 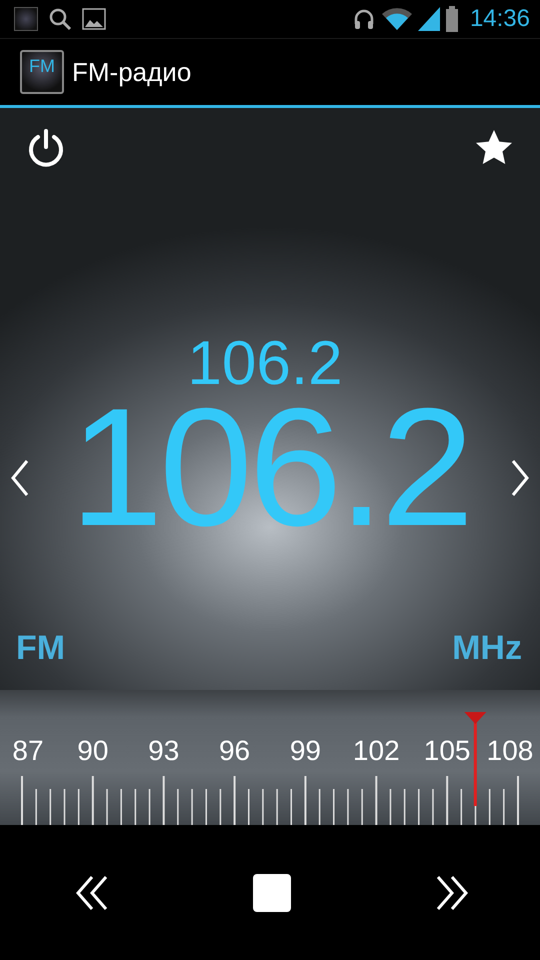 I want to click on scale-label: 93, so click(x=164, y=750).